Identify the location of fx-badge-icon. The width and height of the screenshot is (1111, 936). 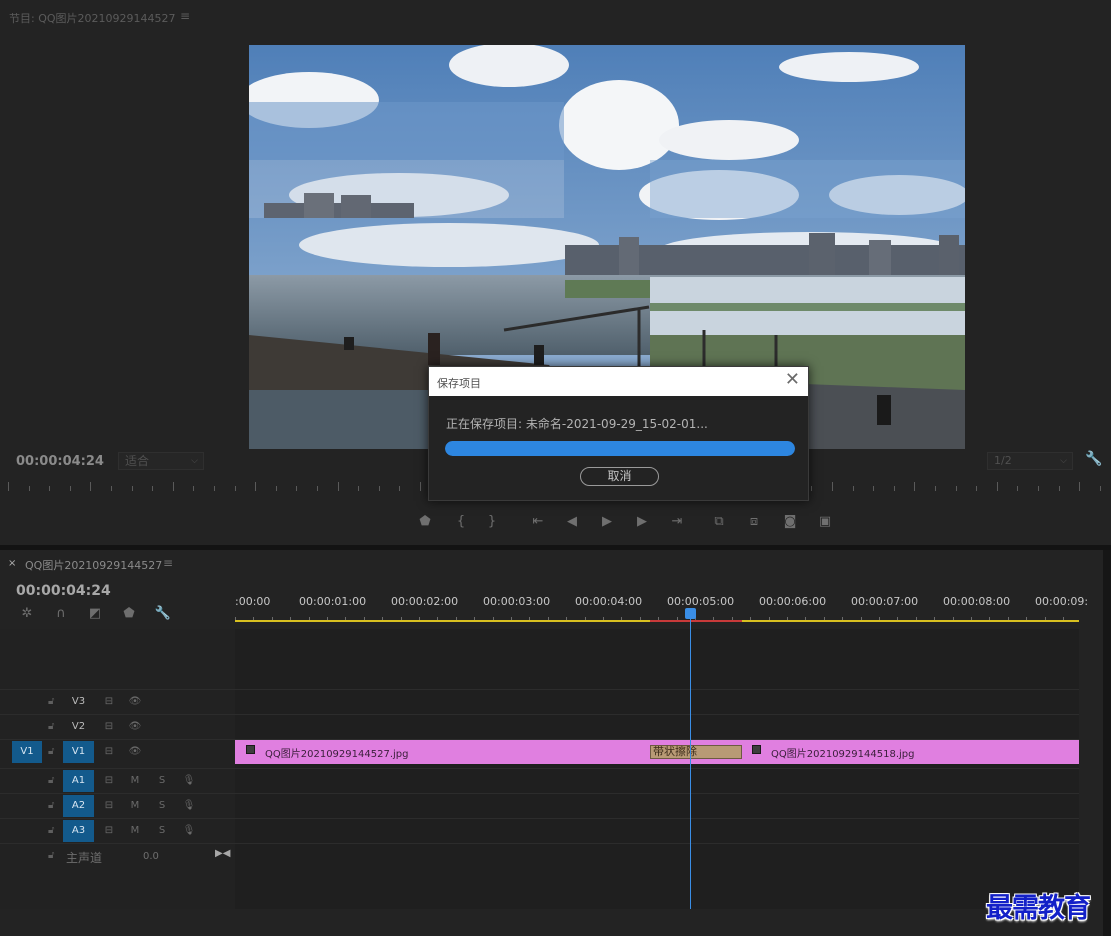
(250, 749).